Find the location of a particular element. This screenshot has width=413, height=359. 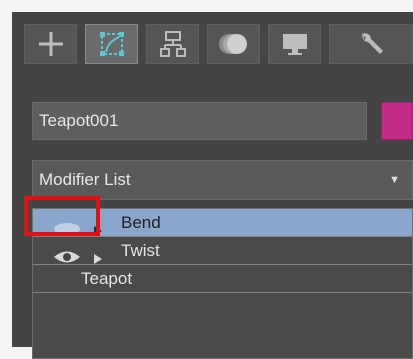

stack-item-twist: Twist is located at coordinates (222, 251).